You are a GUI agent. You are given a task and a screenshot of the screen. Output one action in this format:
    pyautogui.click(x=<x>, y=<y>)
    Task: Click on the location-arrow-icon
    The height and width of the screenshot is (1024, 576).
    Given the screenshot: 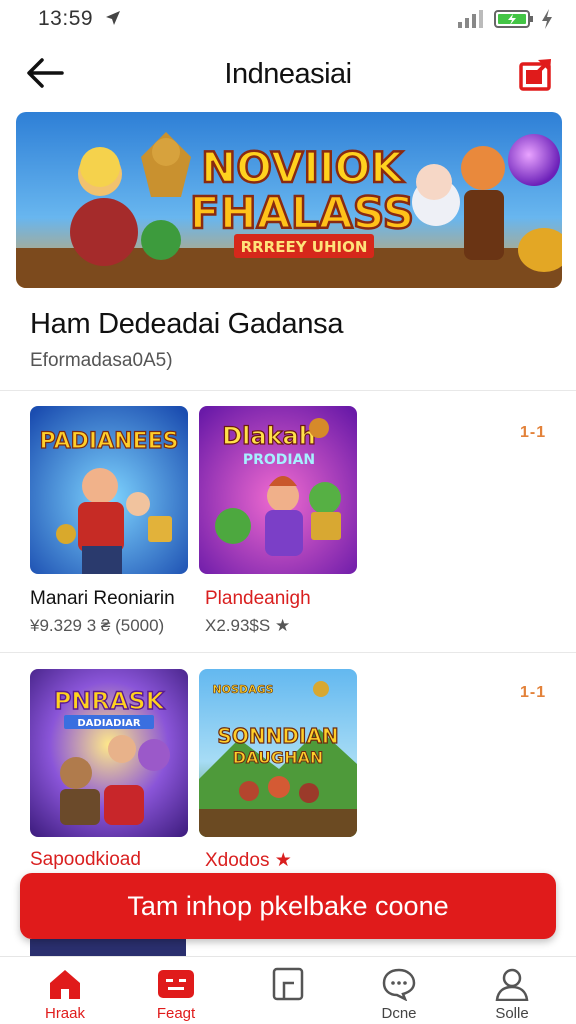 What is the action you would take?
    pyautogui.click(x=113, y=18)
    